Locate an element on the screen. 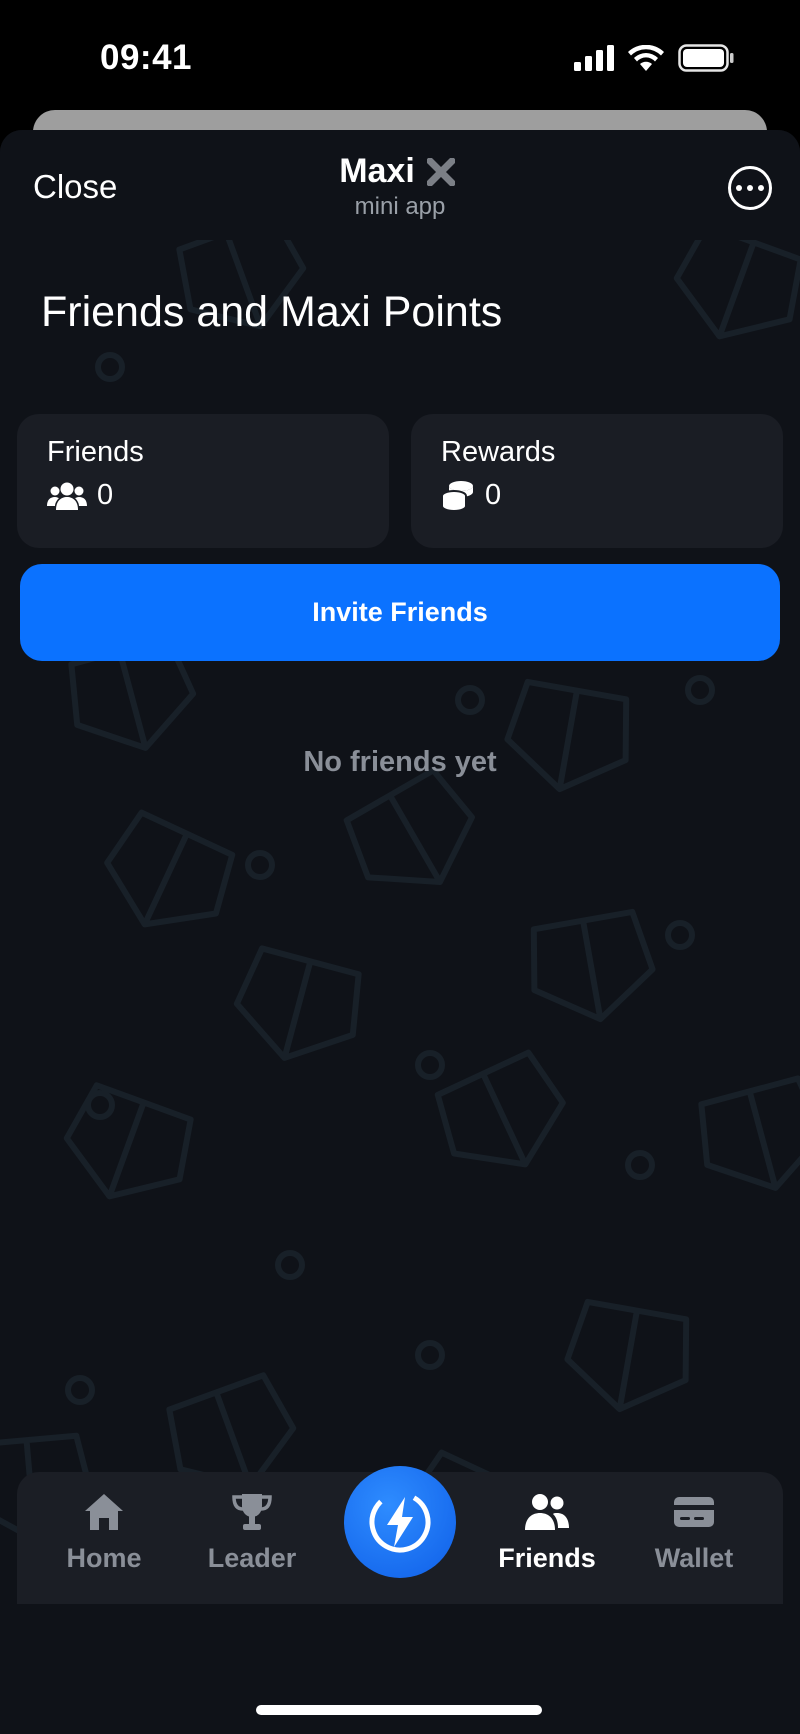 The image size is (800, 1734). tab-friends: Friends is located at coordinates (547, 1533).